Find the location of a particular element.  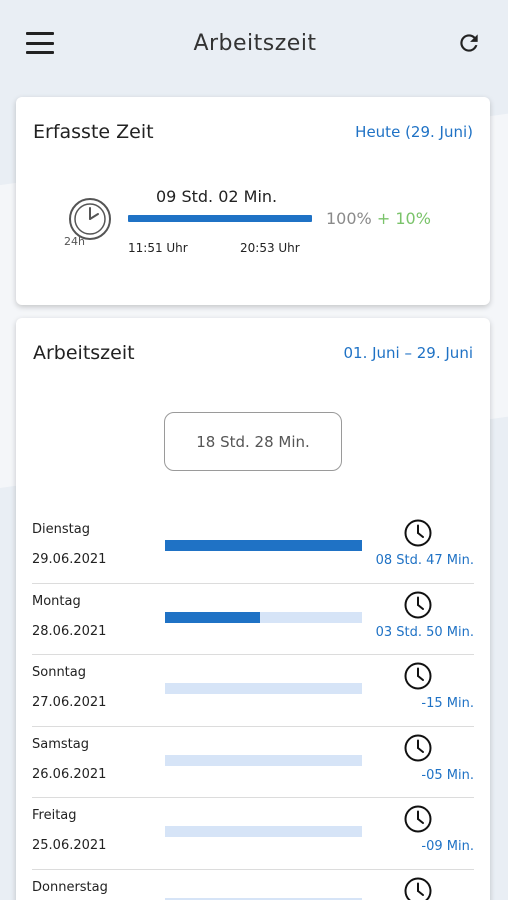

day-row: Freitag 25.06.2021 -09 Min. is located at coordinates (253, 834).